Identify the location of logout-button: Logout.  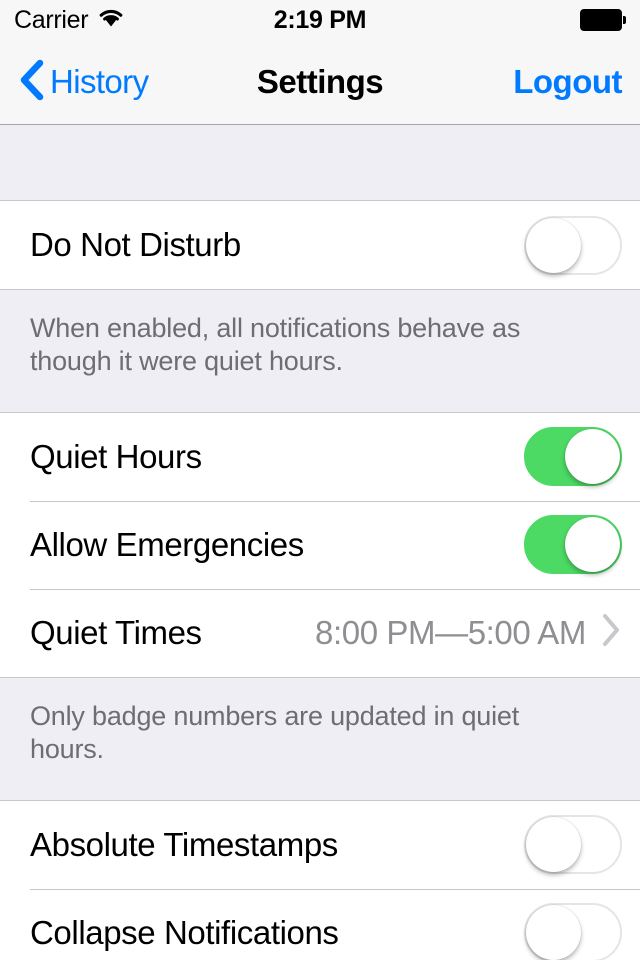
(567, 82).